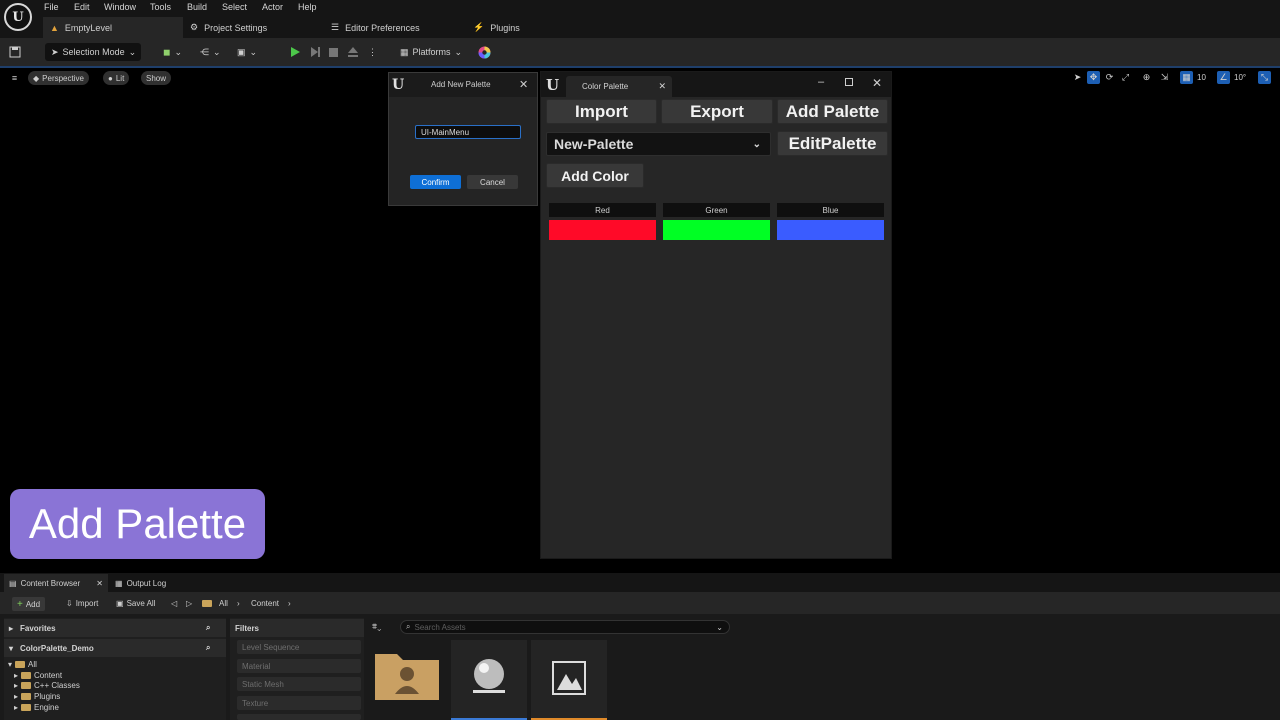 The height and width of the screenshot is (720, 1280). What do you see at coordinates (601, 111) in the screenshot?
I see `import-button: Import` at bounding box center [601, 111].